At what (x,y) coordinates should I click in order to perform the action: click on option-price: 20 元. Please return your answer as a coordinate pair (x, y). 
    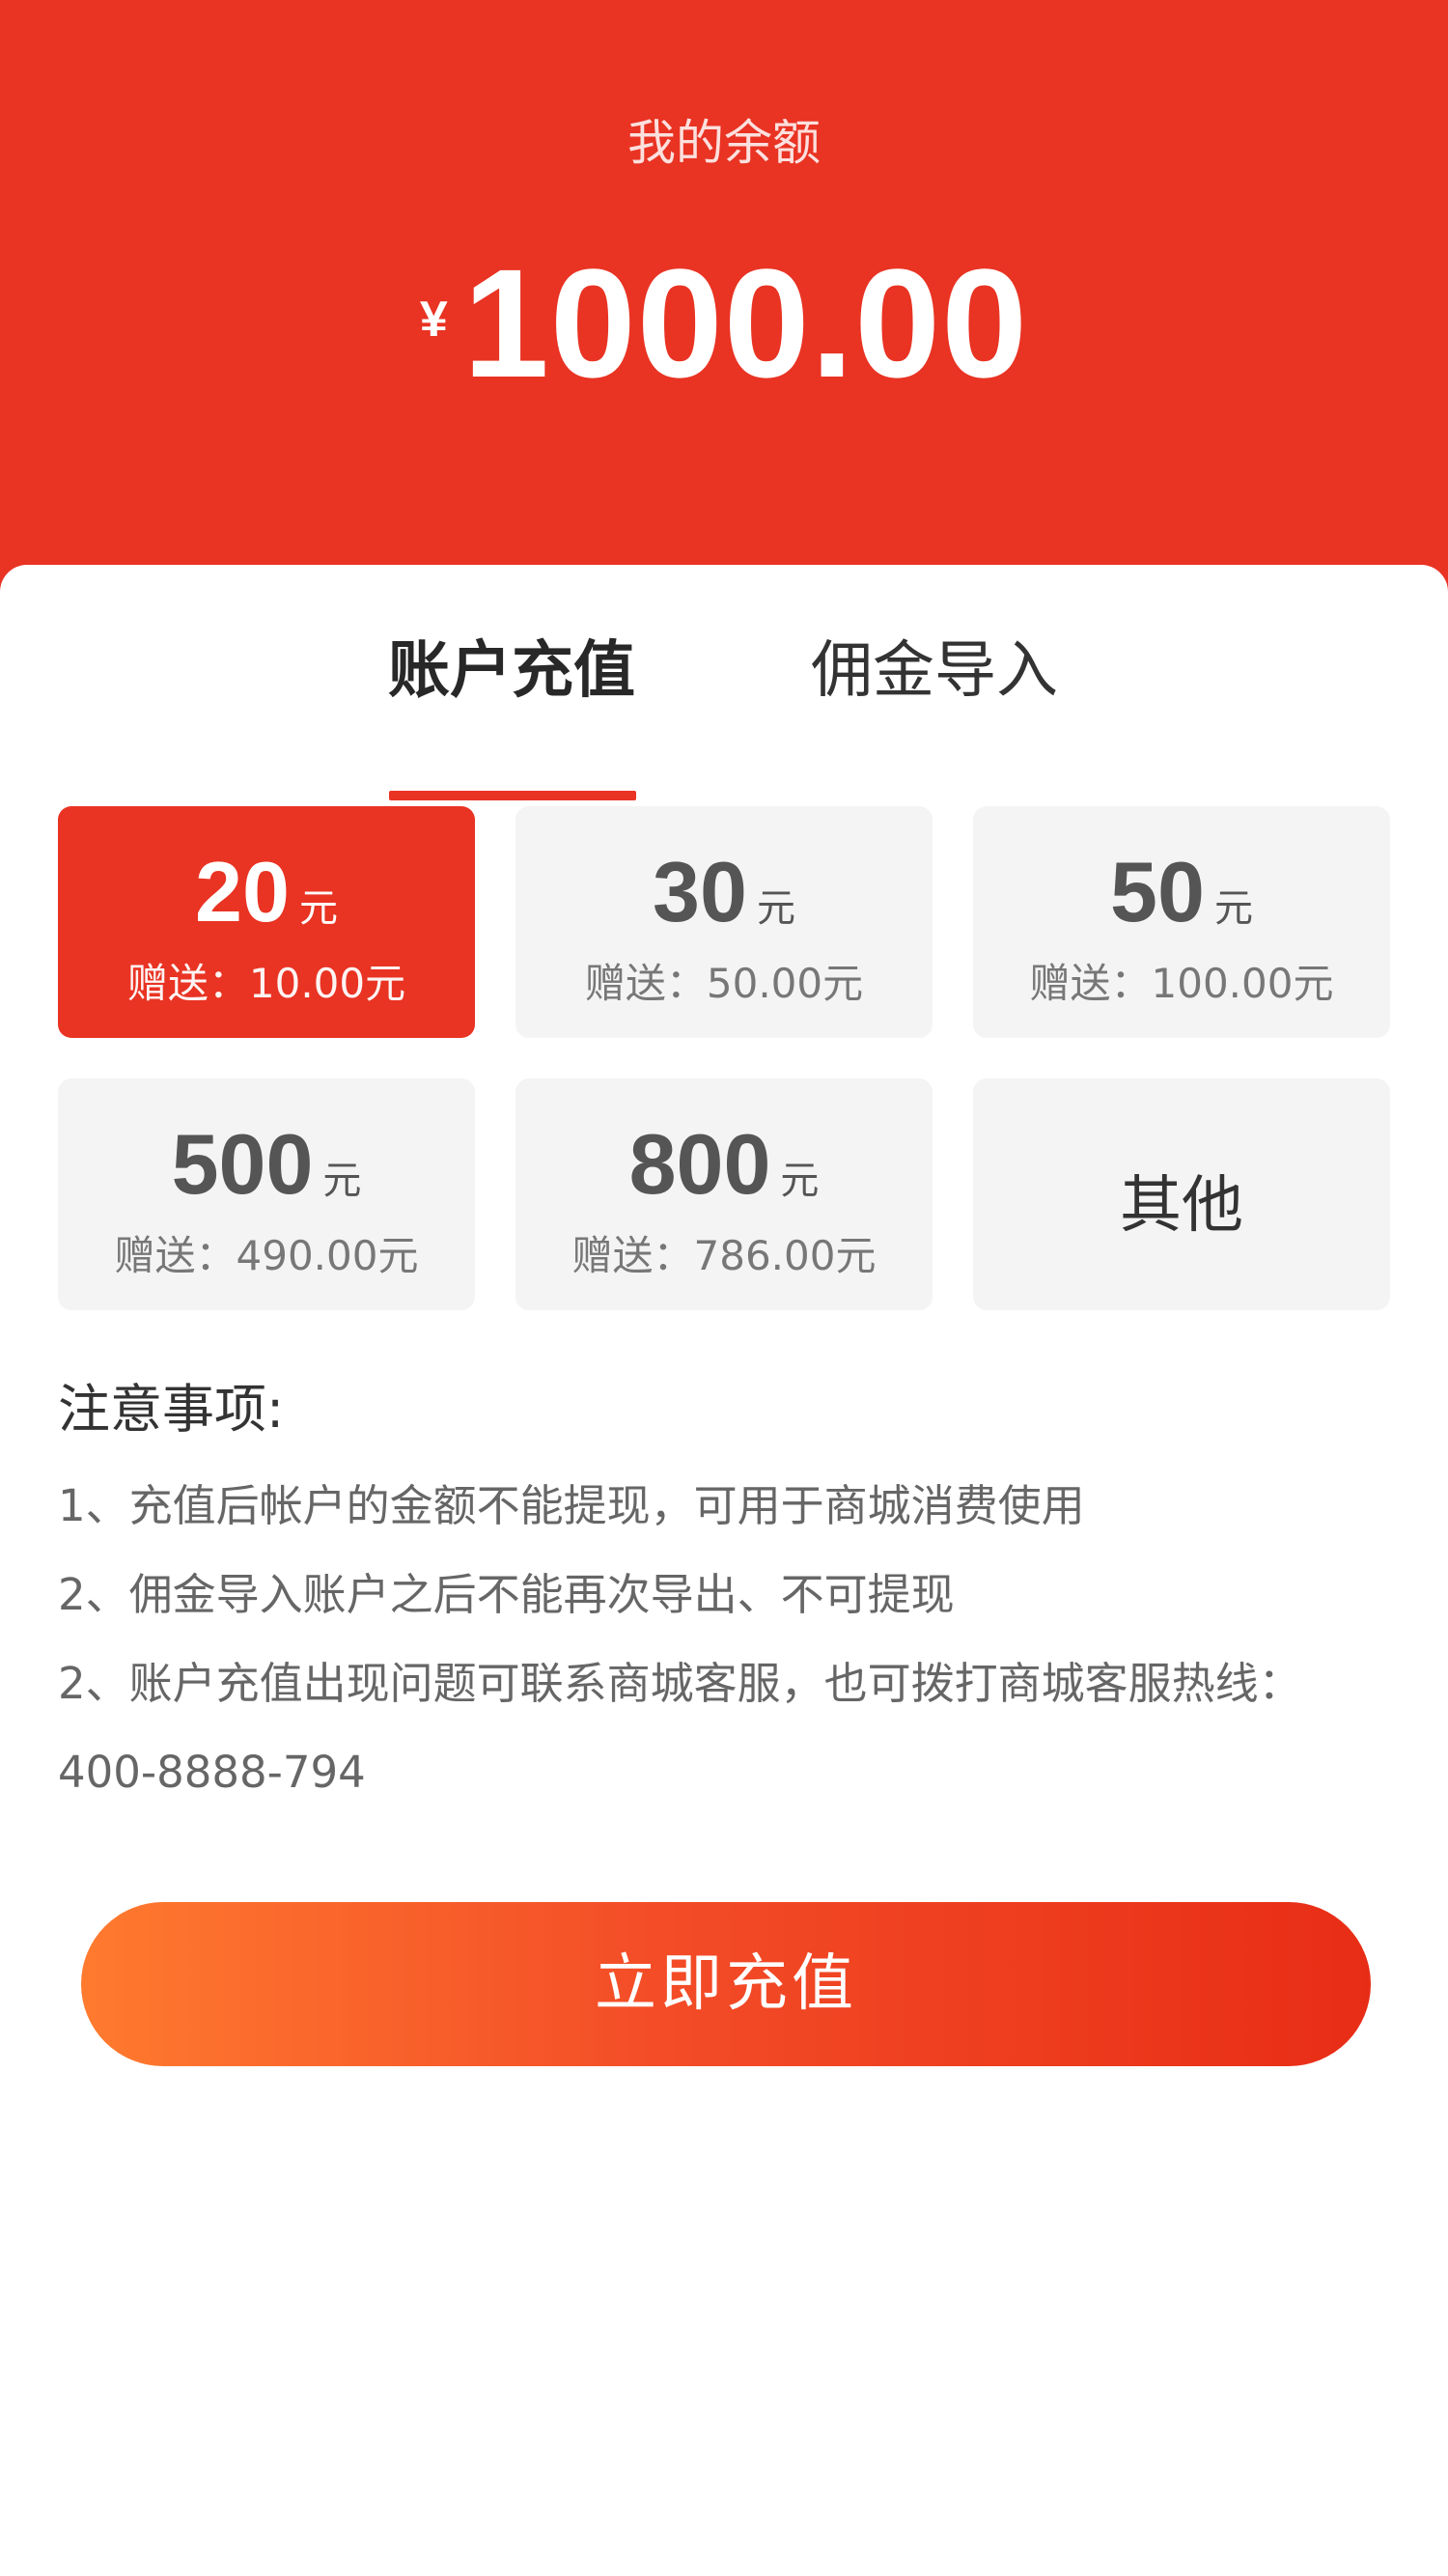
    Looking at the image, I should click on (266, 892).